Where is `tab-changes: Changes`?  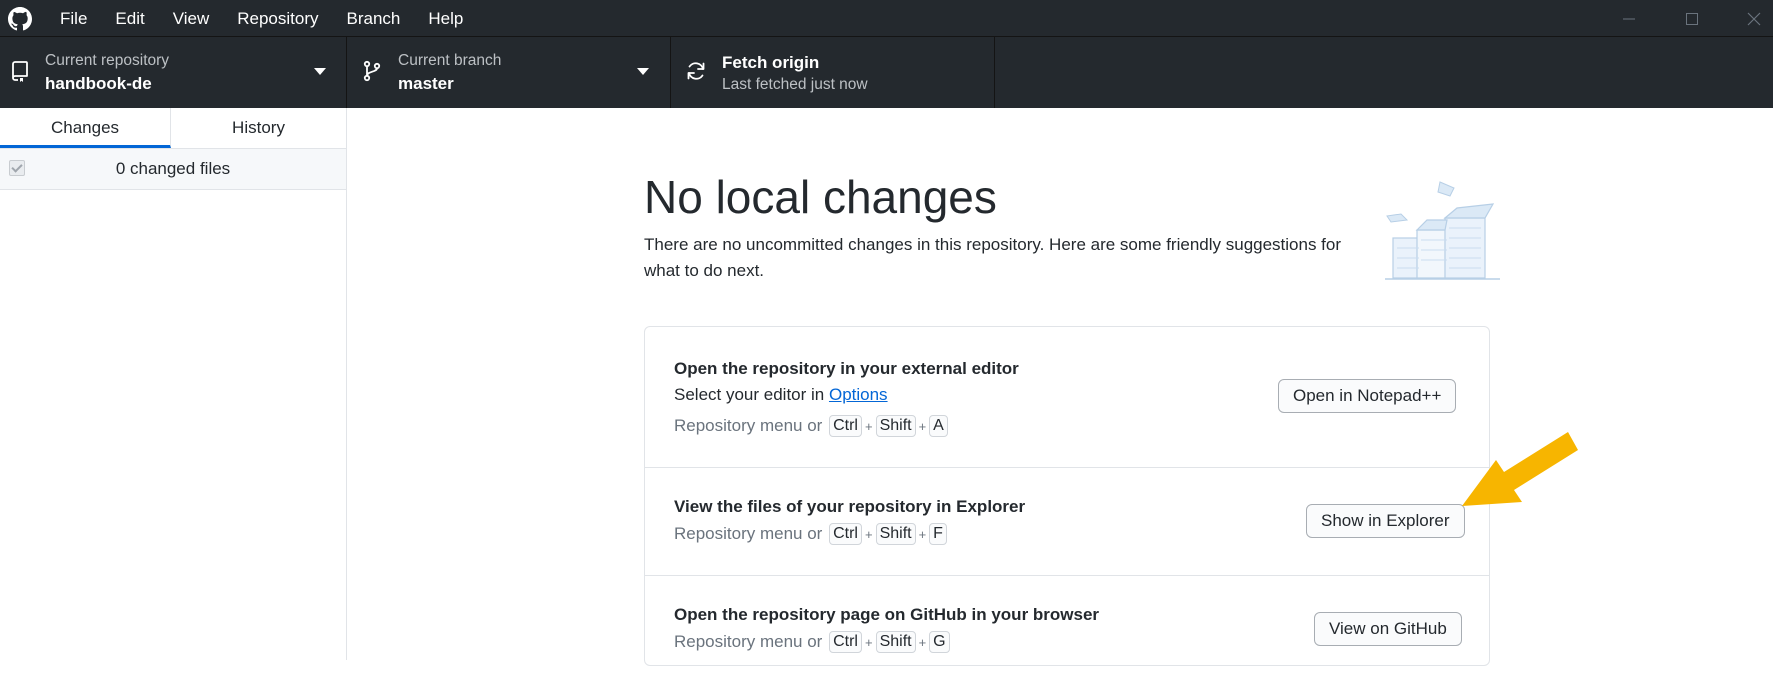 tab-changes: Changes is located at coordinates (85, 128).